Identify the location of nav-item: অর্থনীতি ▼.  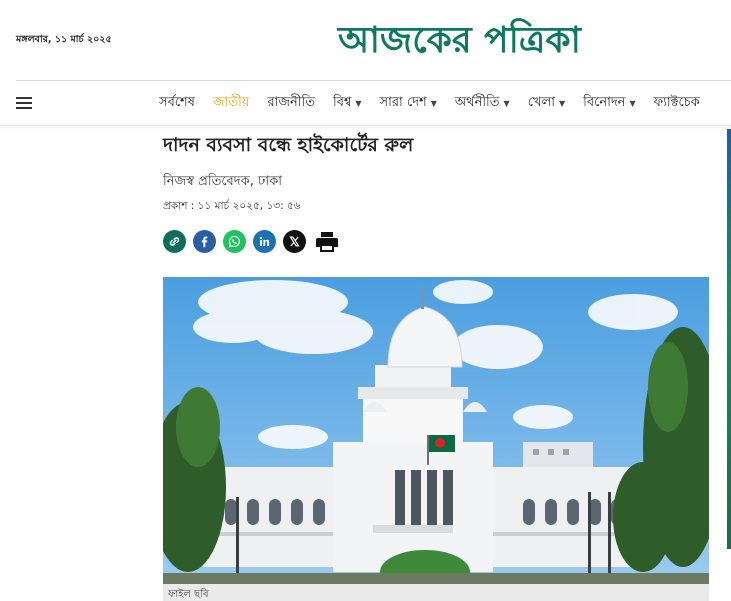
(482, 103).